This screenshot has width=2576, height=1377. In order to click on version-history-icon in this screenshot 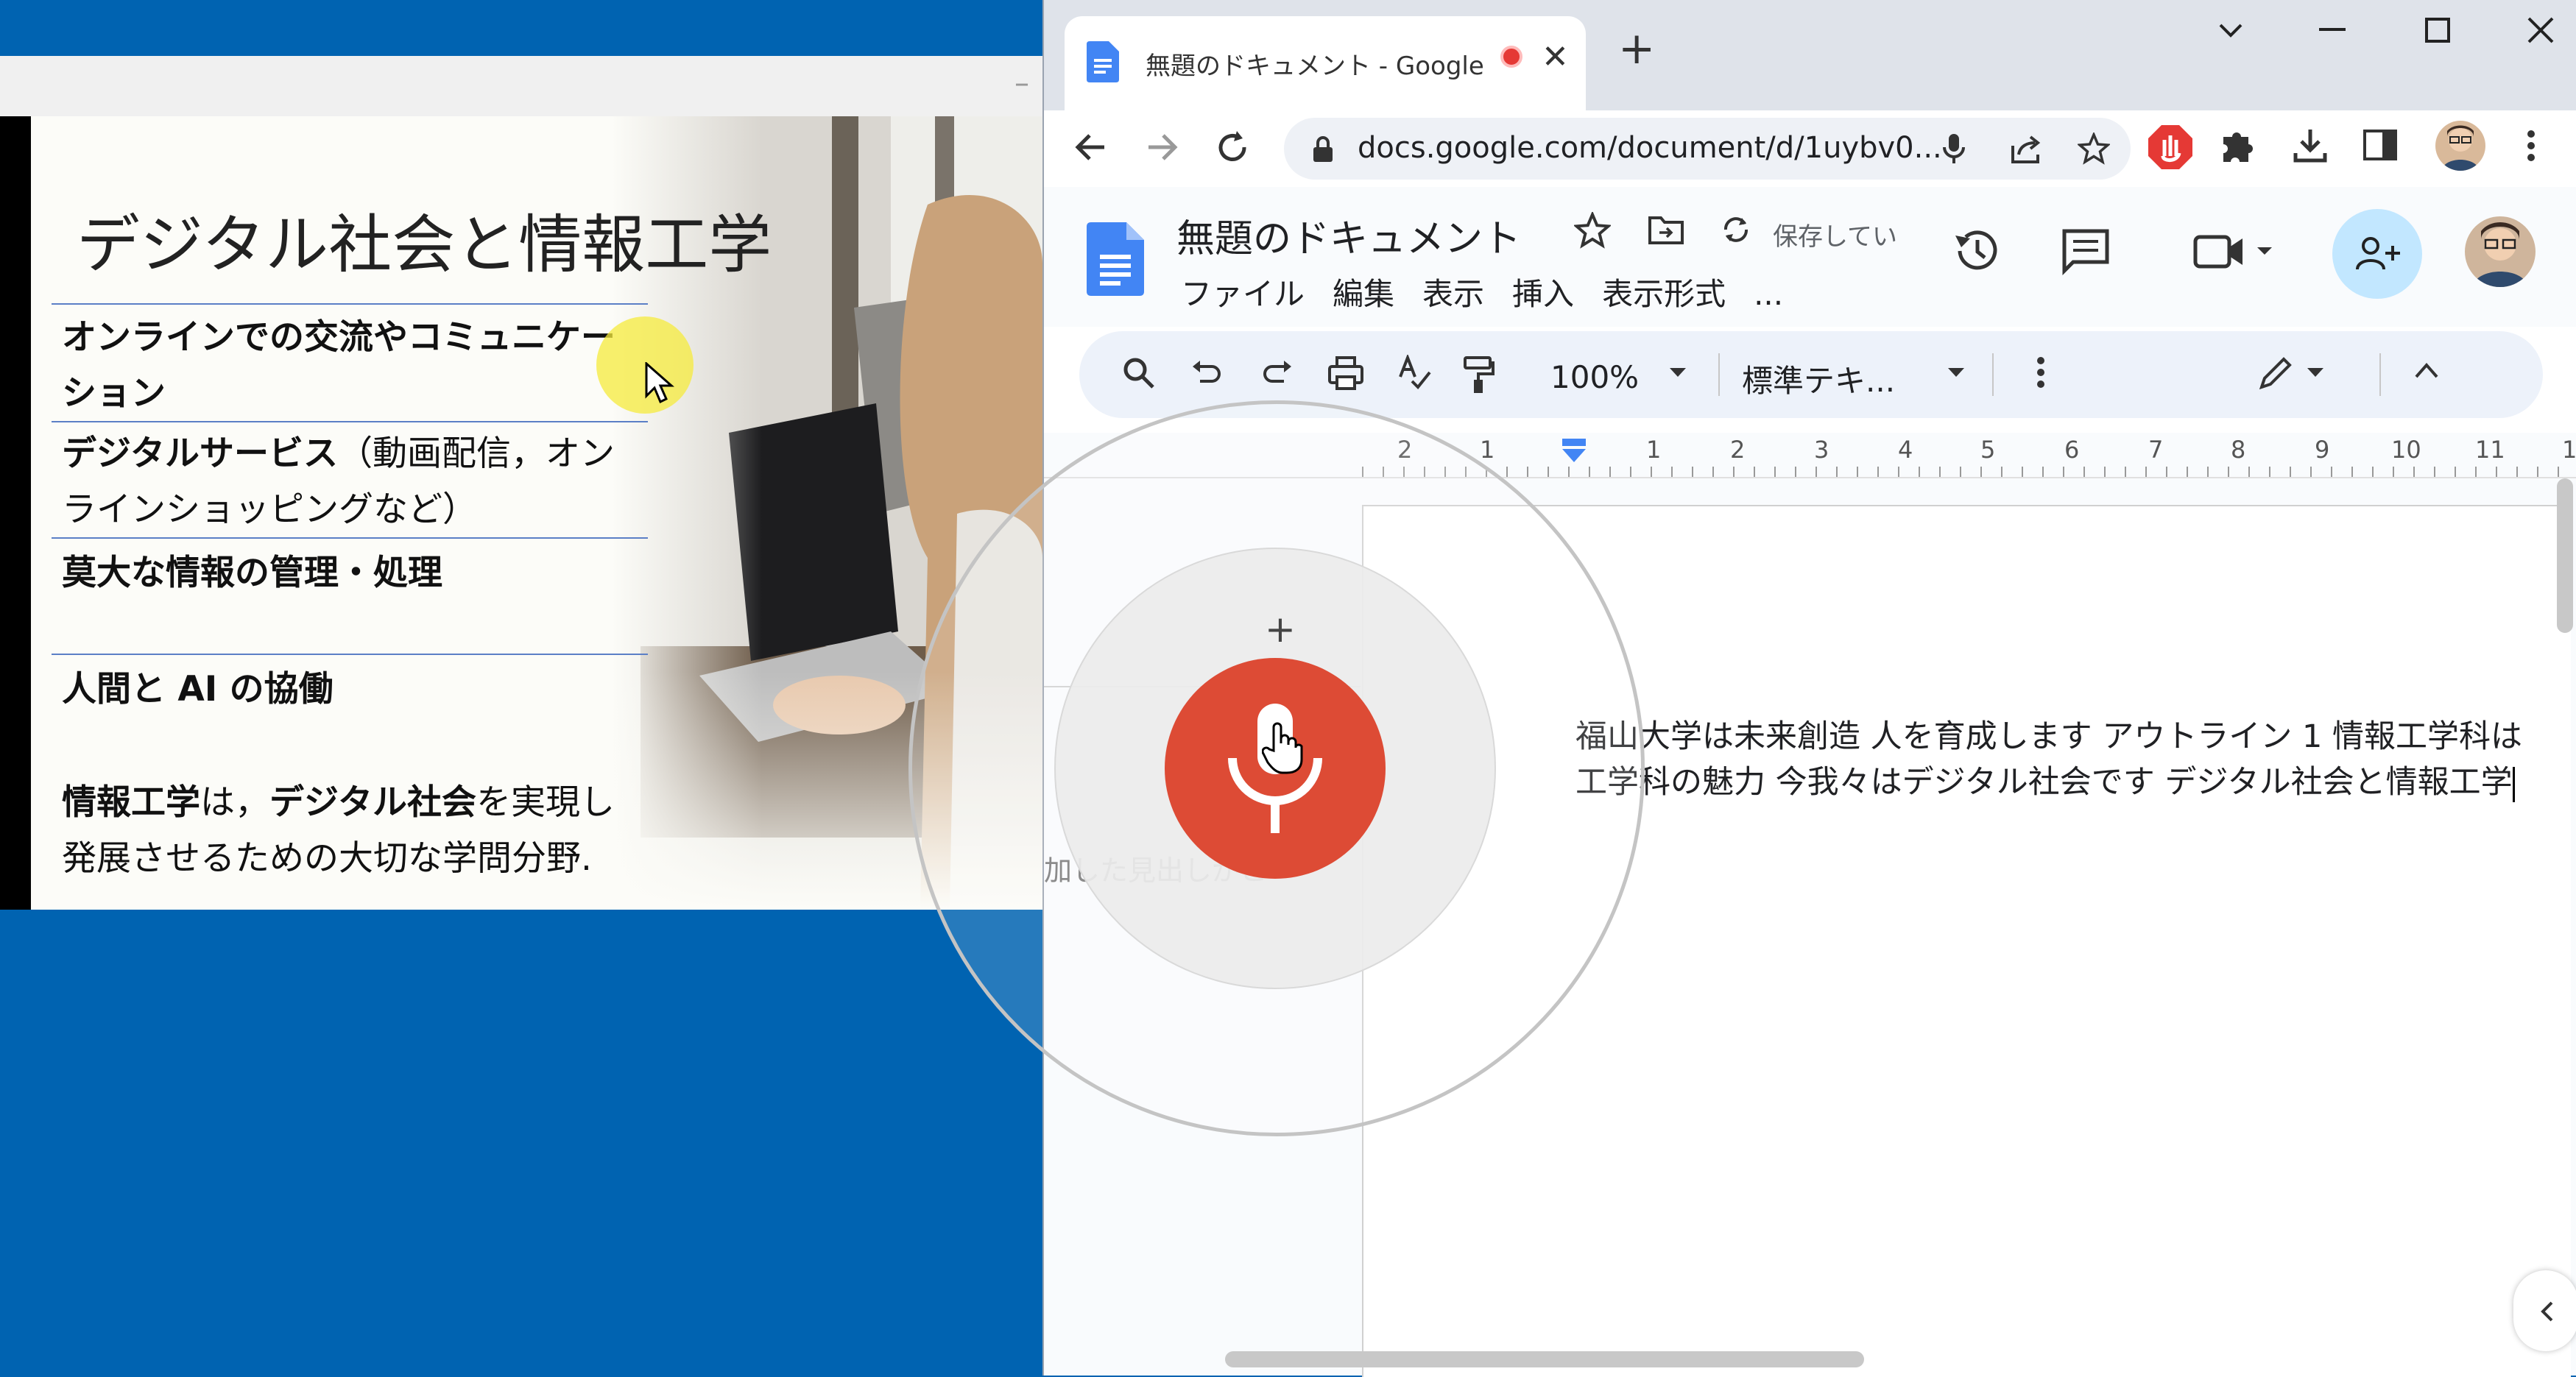, I will do `click(1976, 251)`.